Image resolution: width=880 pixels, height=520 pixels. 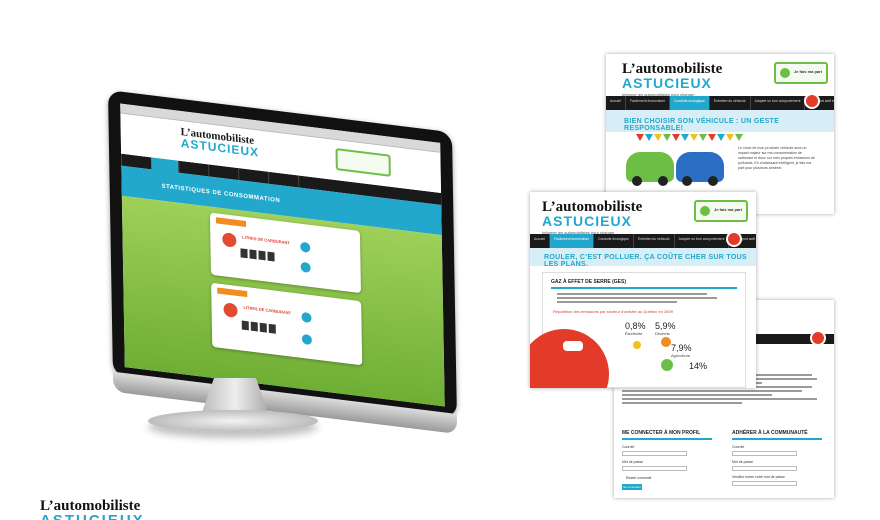 I want to click on car-icon, so click(x=573, y=346).